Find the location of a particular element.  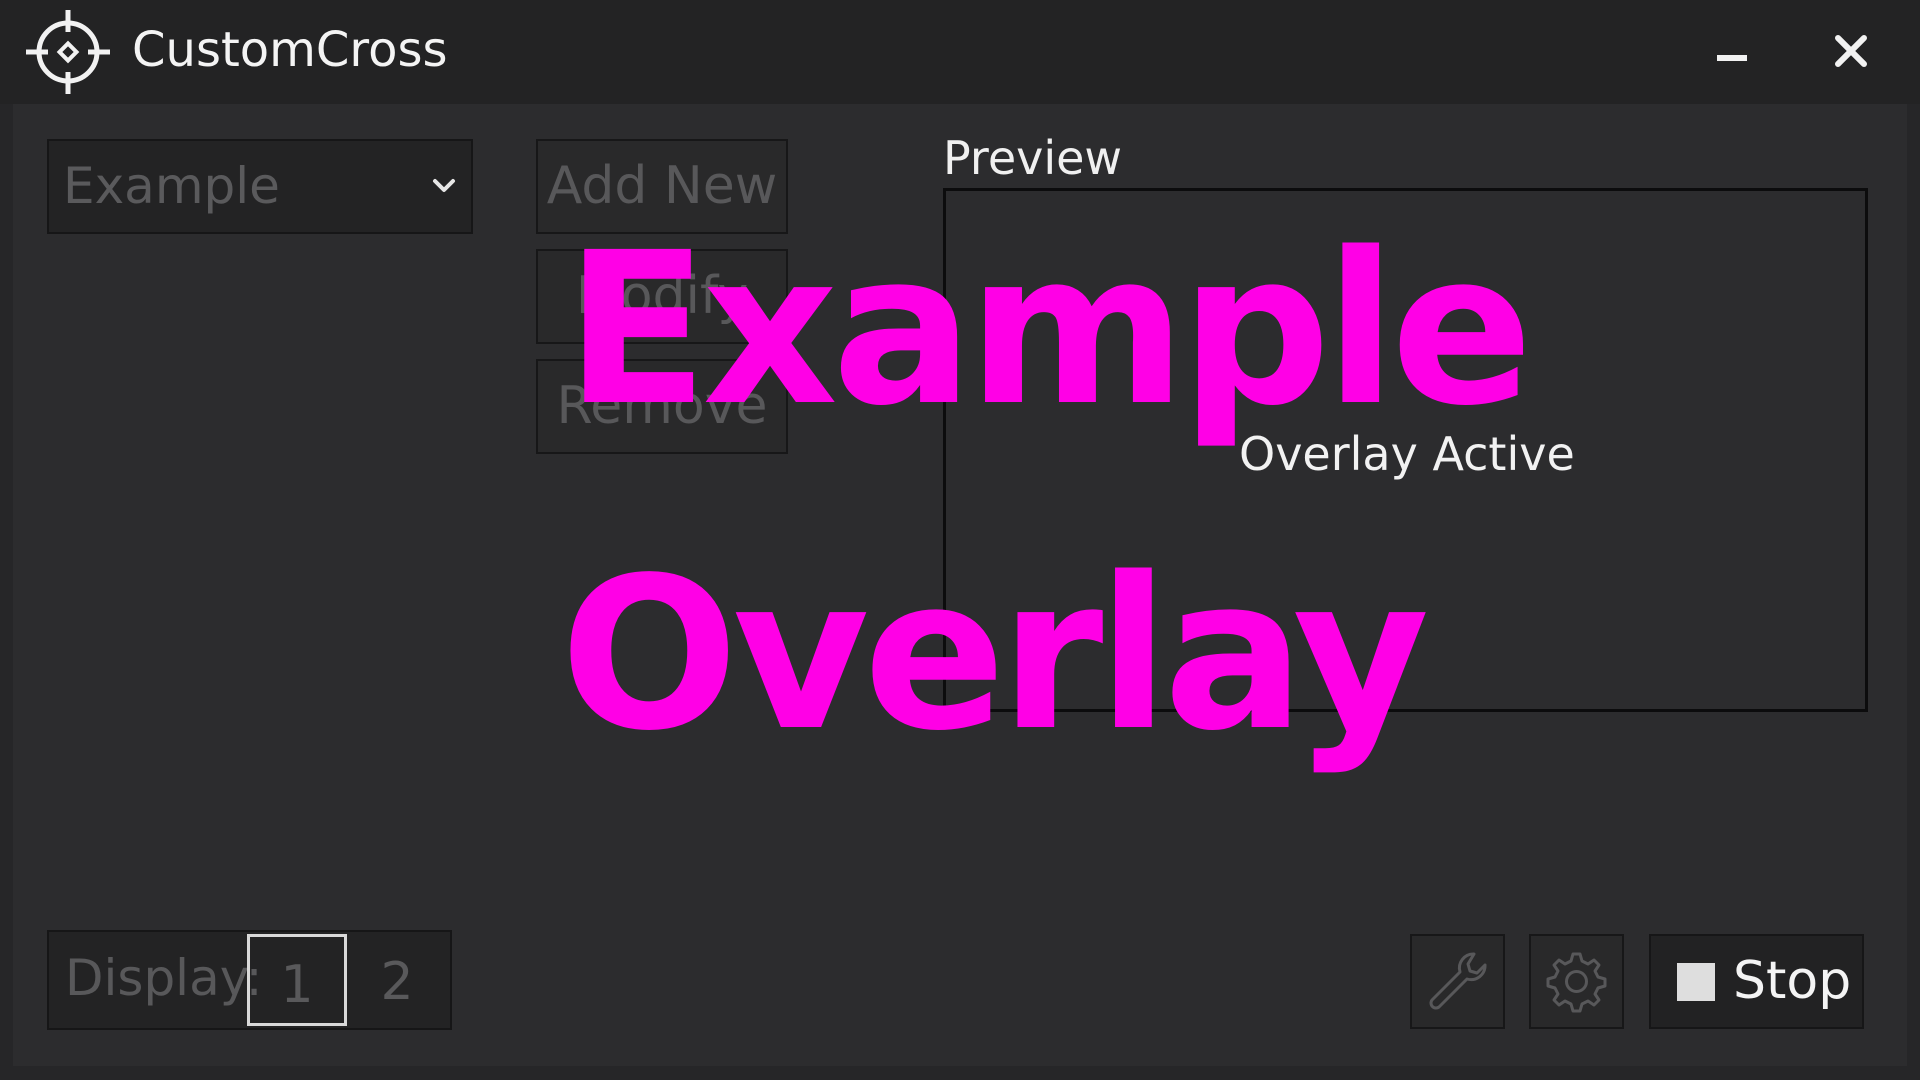

crosshair-icon is located at coordinates (68, 52).